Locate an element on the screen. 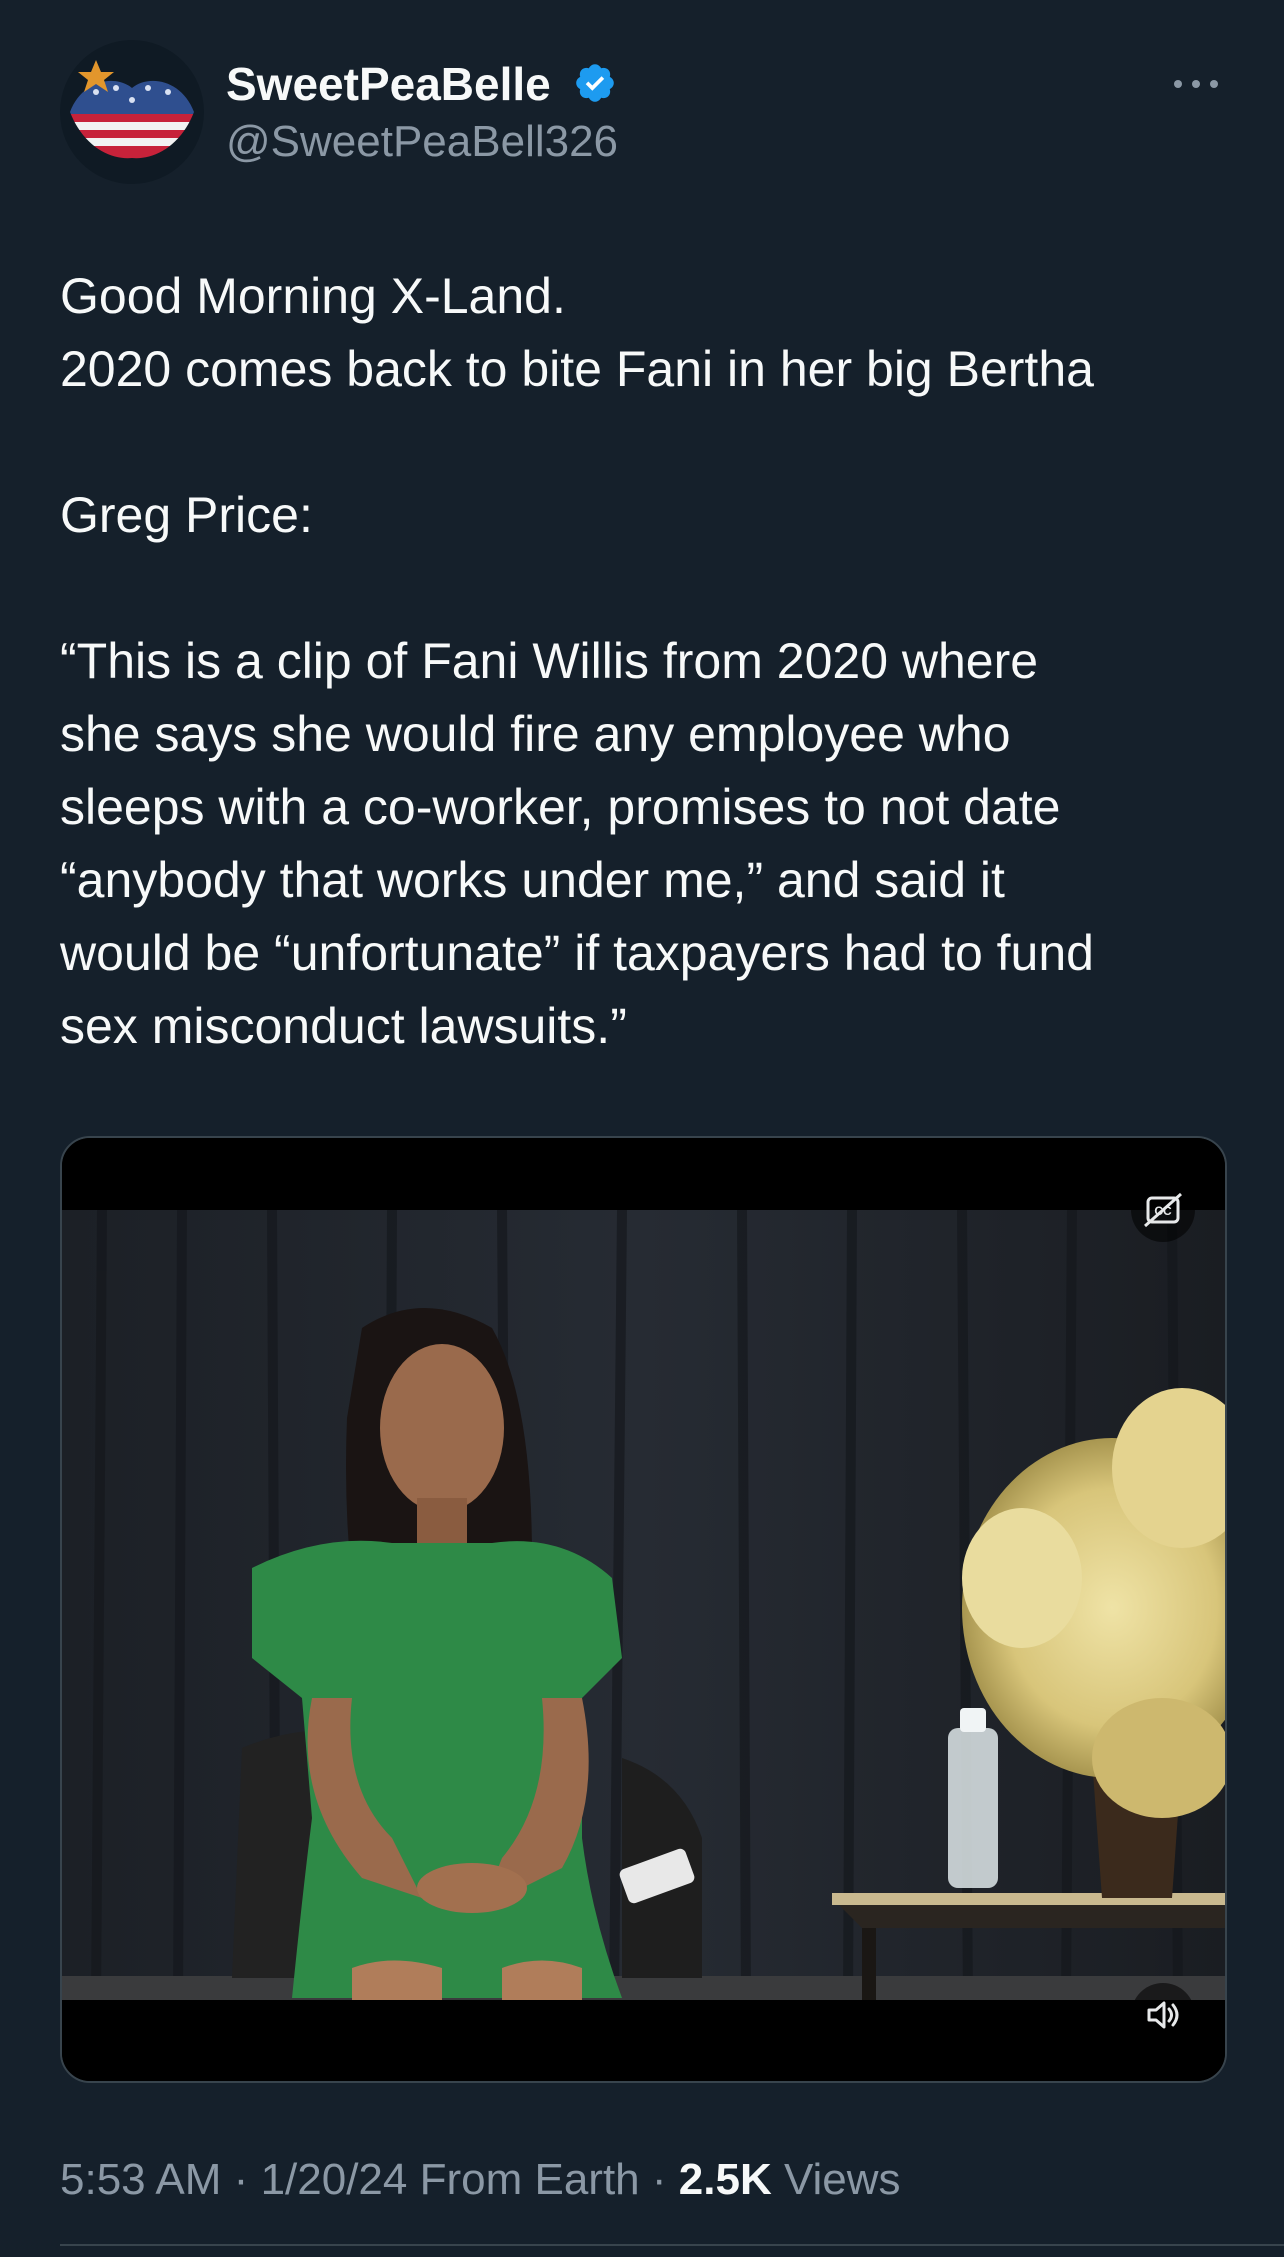 The width and height of the screenshot is (1284, 2257). post-source: From Earth is located at coordinates (529, 2179).